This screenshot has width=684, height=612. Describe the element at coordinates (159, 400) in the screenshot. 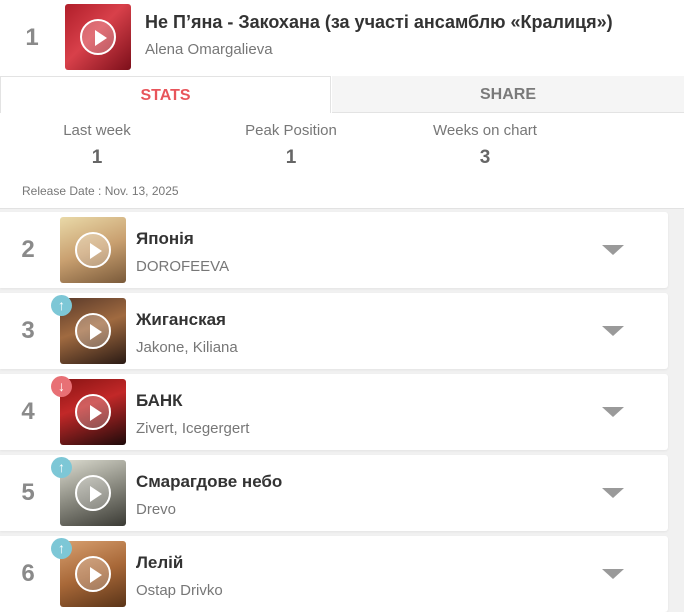

I see `song-title: БАНК` at that location.